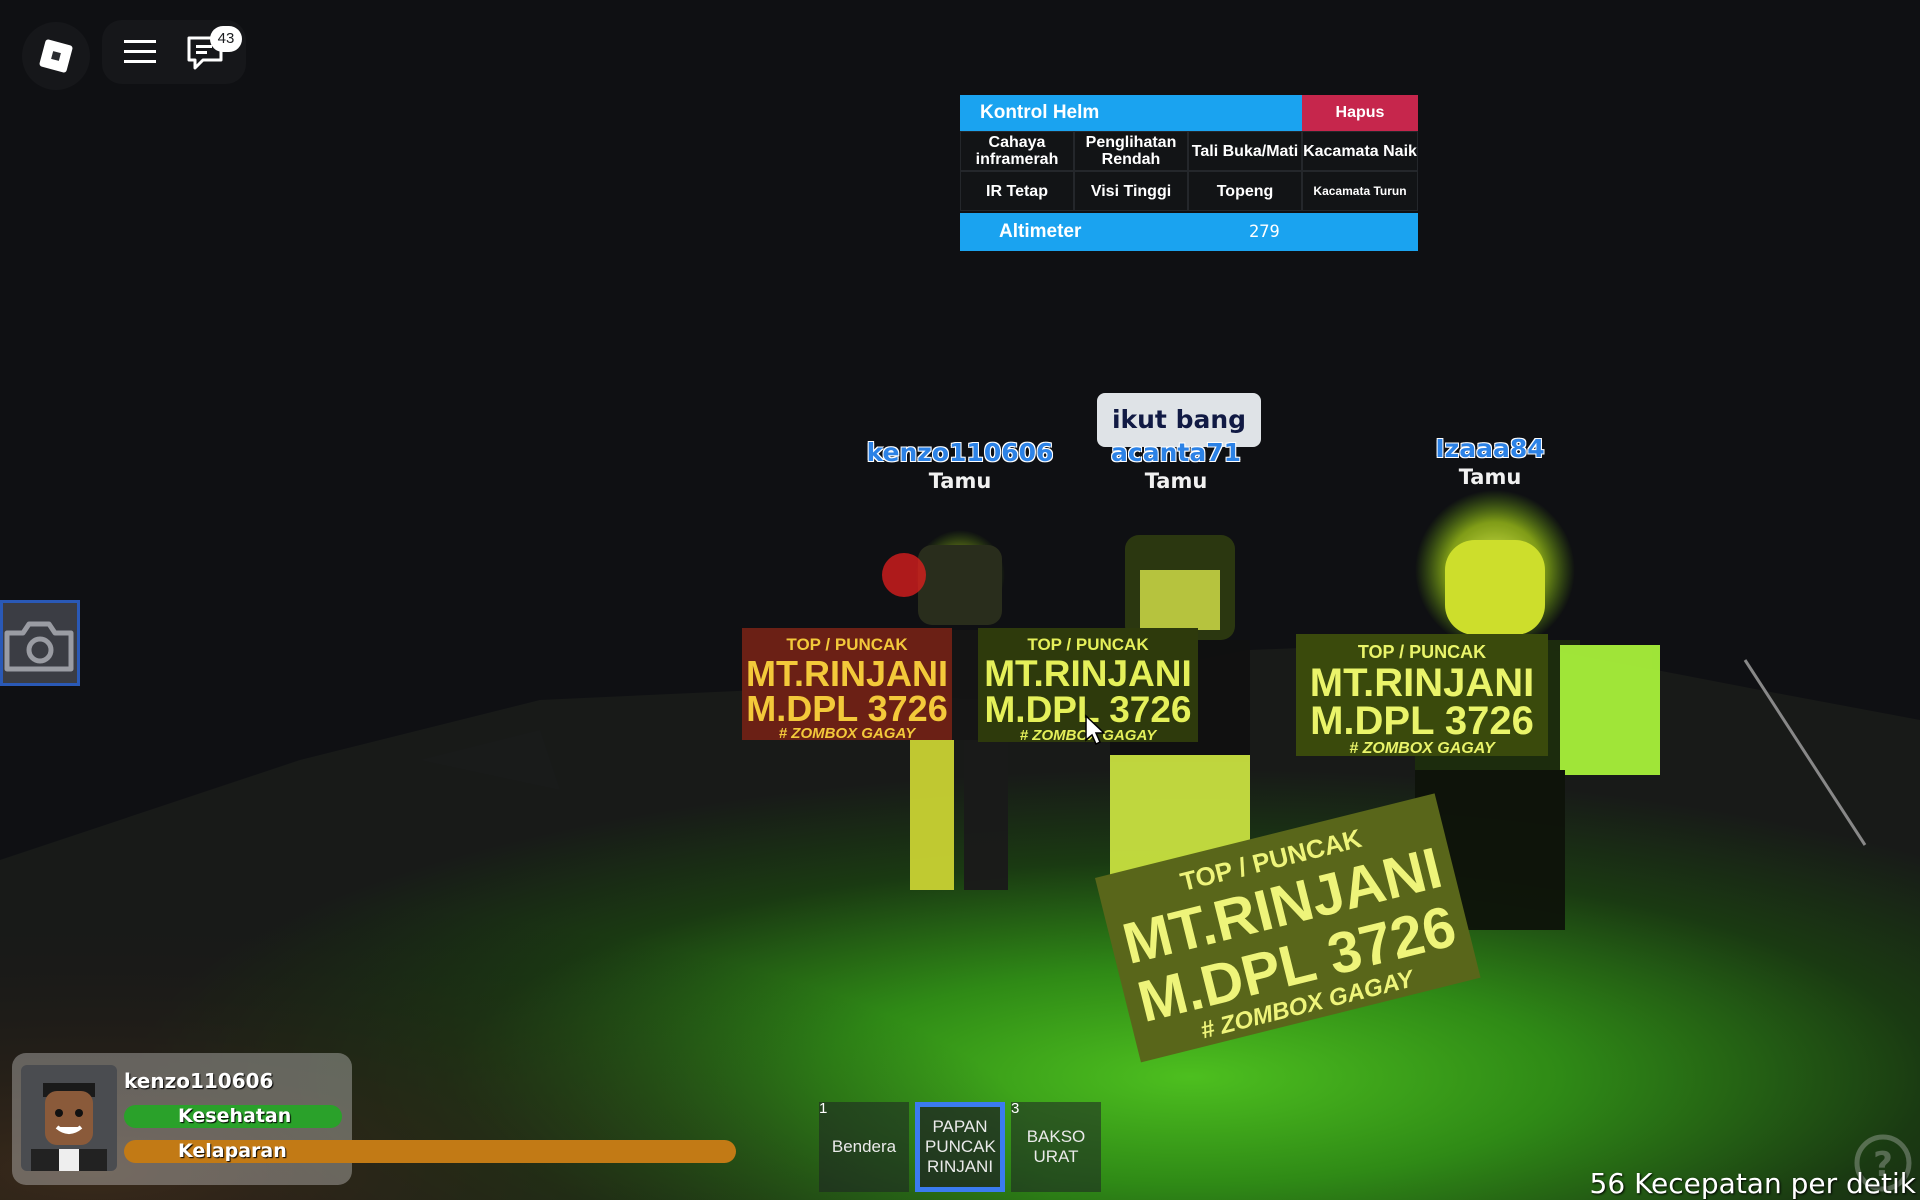  I want to click on slot-label: Bendera, so click(864, 1146).